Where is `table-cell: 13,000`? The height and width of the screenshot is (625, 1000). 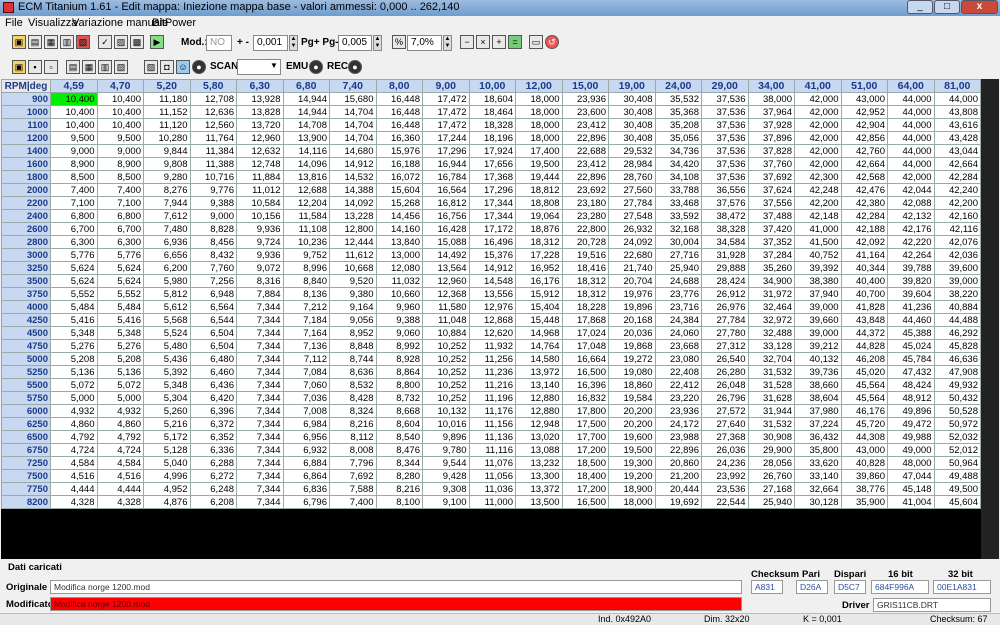 table-cell: 13,000 is located at coordinates (399, 255).